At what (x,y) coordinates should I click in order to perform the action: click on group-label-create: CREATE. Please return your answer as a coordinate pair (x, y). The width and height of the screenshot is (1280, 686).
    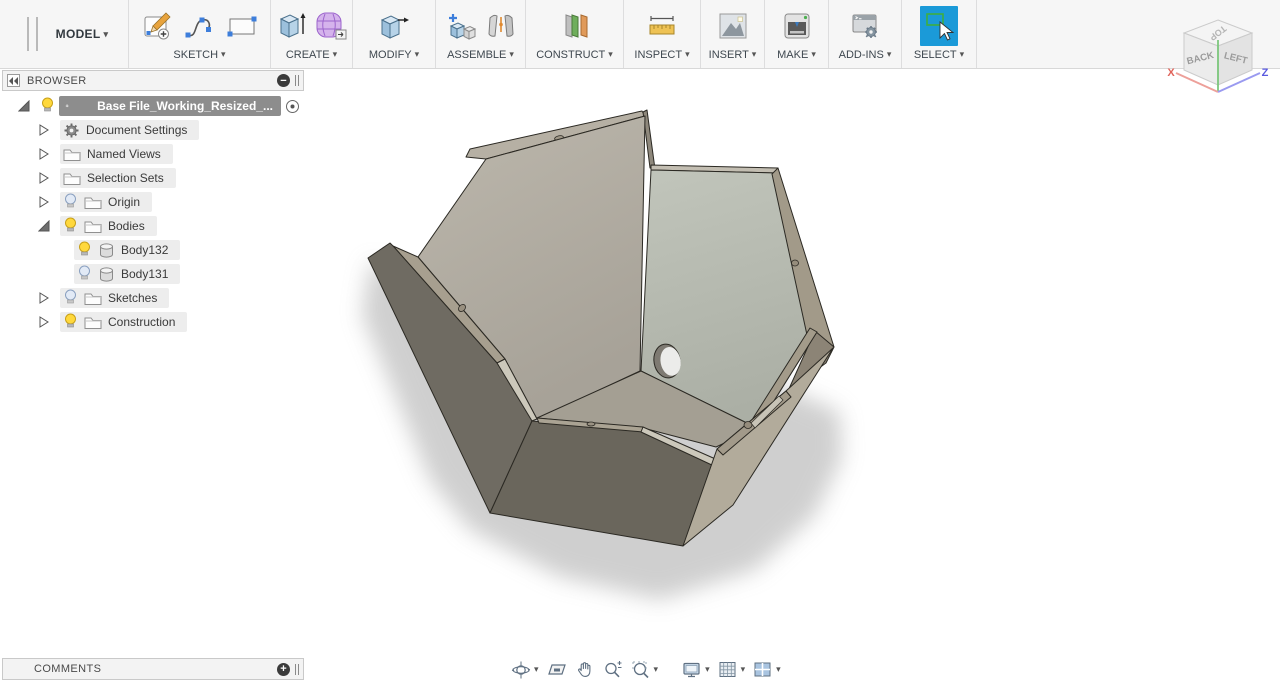
    Looking at the image, I should click on (311, 55).